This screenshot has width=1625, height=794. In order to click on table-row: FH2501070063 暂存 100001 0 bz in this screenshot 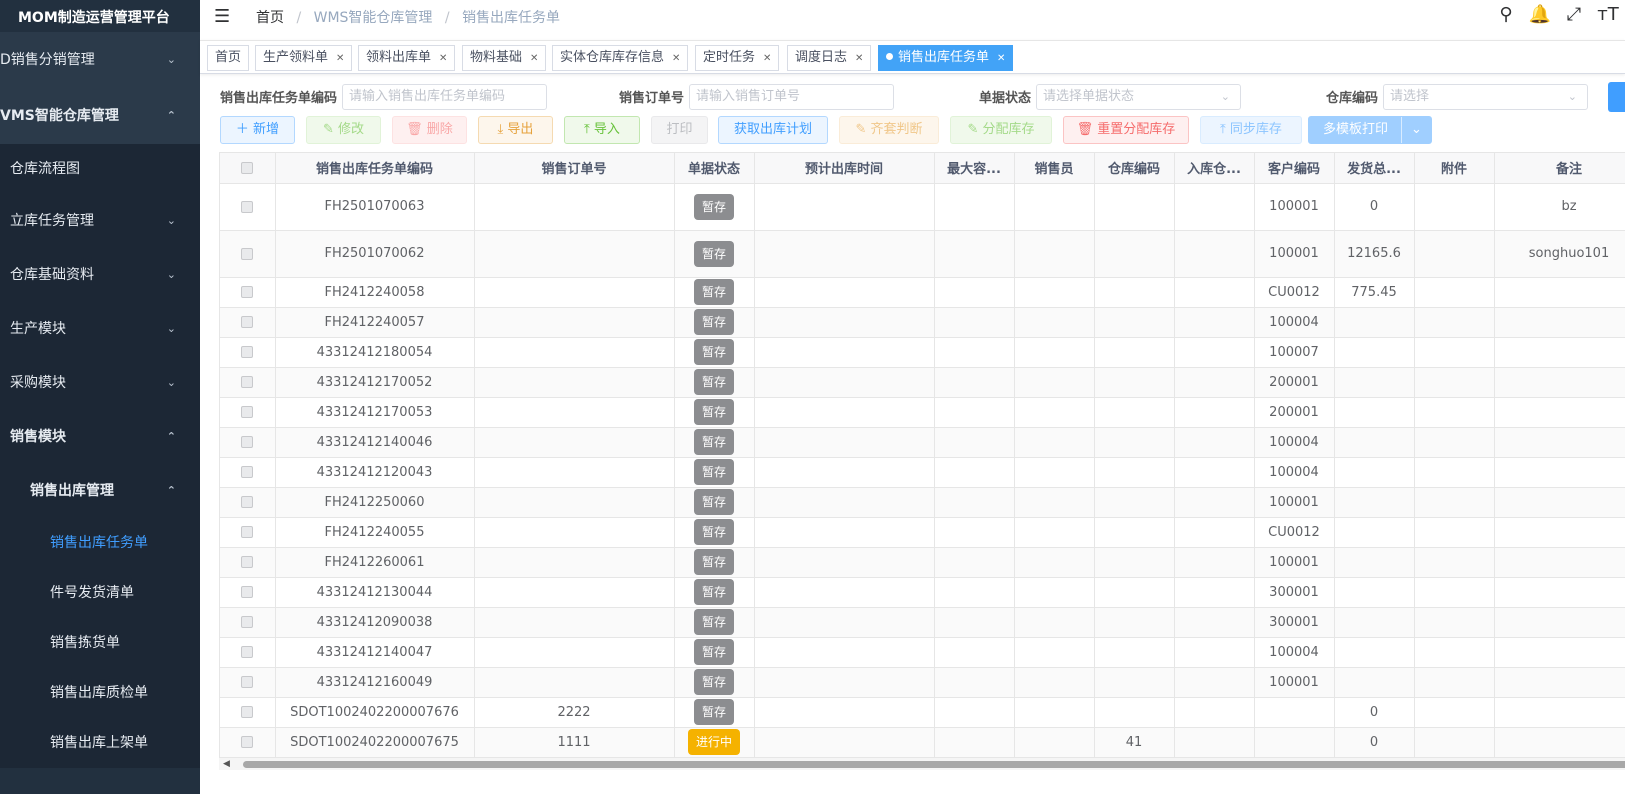, I will do `click(922, 207)`.